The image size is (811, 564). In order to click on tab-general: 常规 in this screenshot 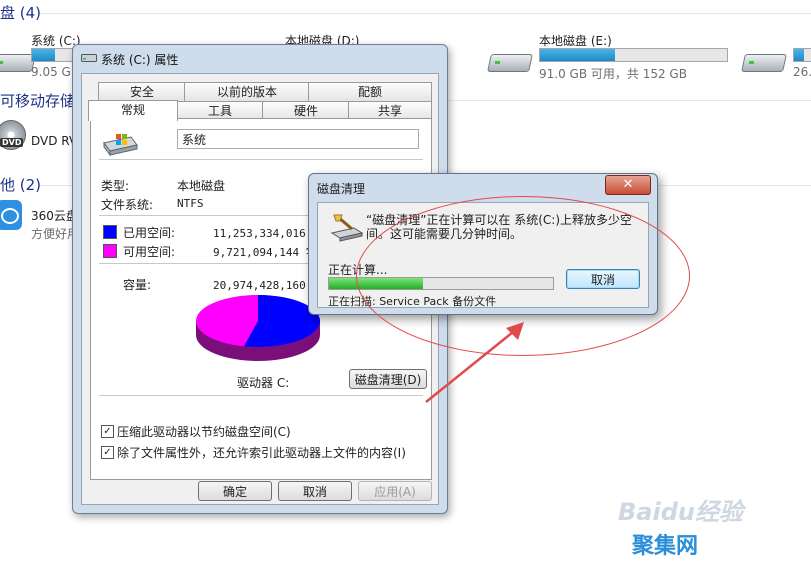, I will do `click(133, 110)`.